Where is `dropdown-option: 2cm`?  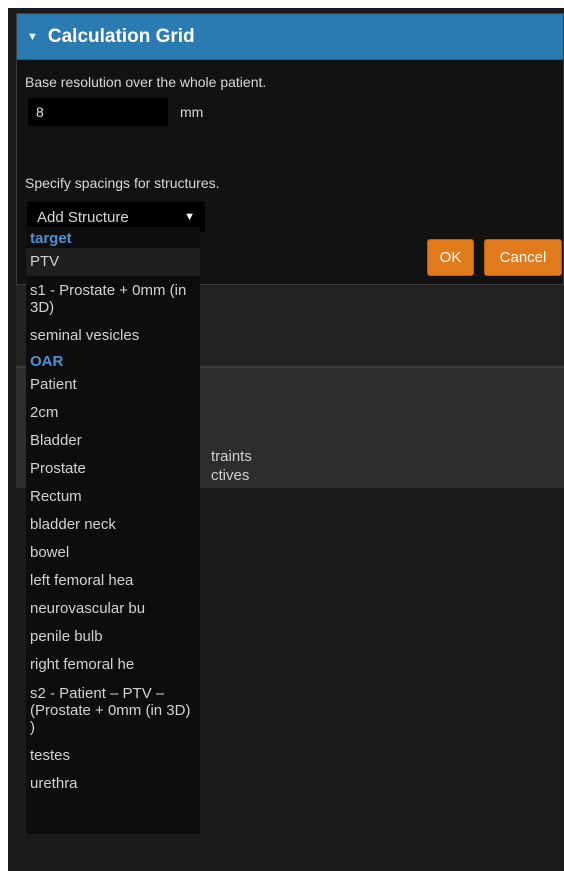 dropdown-option: 2cm is located at coordinates (113, 413).